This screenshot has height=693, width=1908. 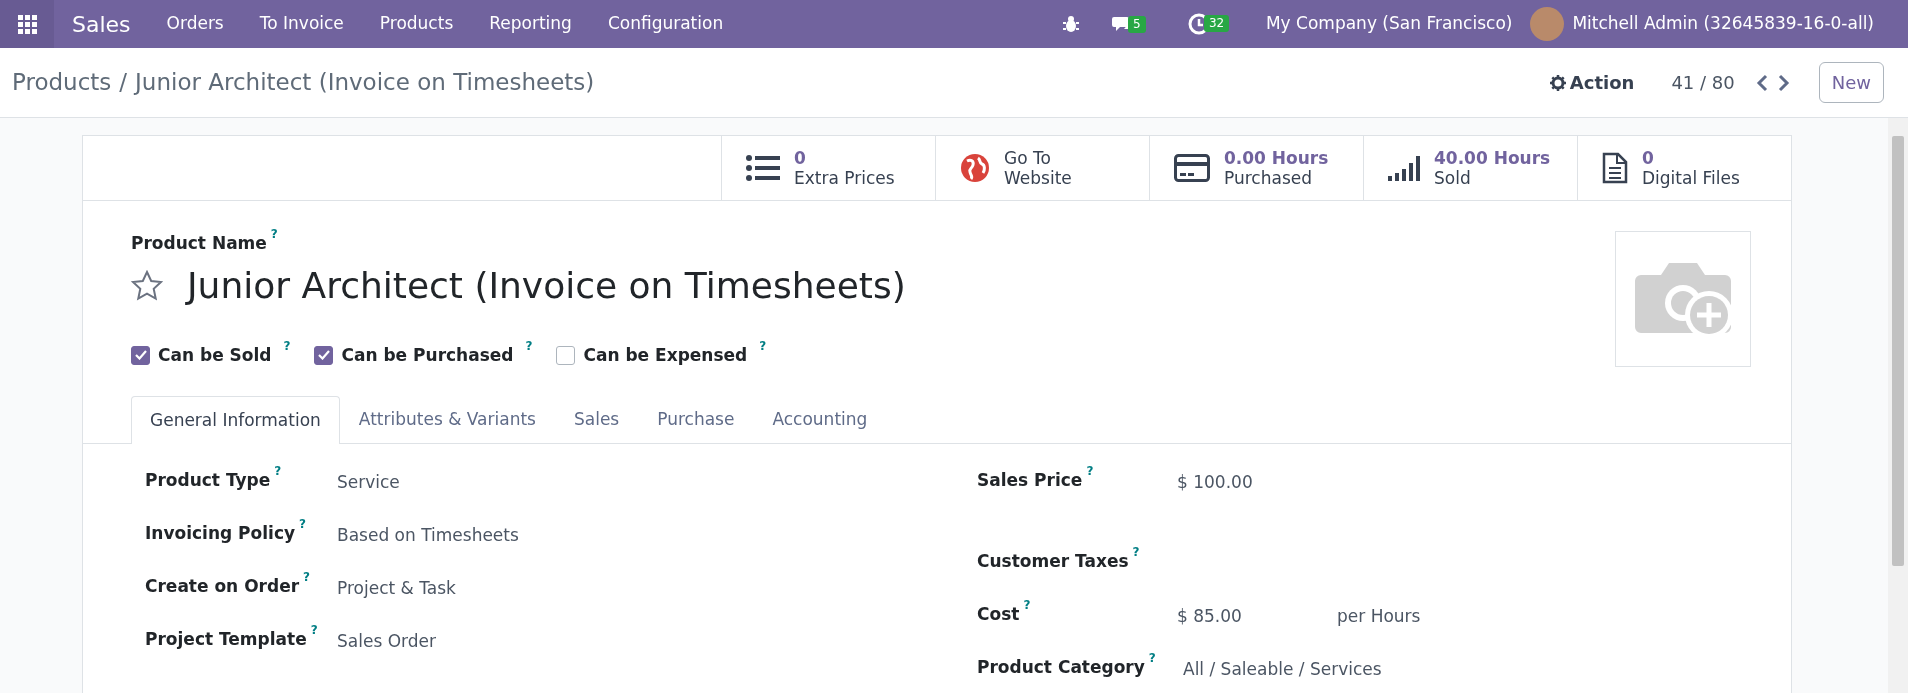 What do you see at coordinates (1282, 669) in the screenshot?
I see `field-value: All / Saleable / Services` at bounding box center [1282, 669].